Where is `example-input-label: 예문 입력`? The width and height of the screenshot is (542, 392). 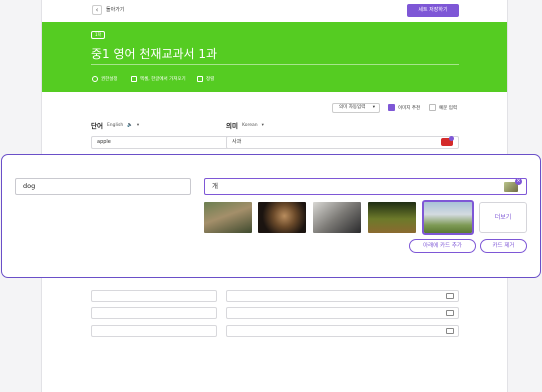 example-input-label: 예문 입력 is located at coordinates (448, 108).